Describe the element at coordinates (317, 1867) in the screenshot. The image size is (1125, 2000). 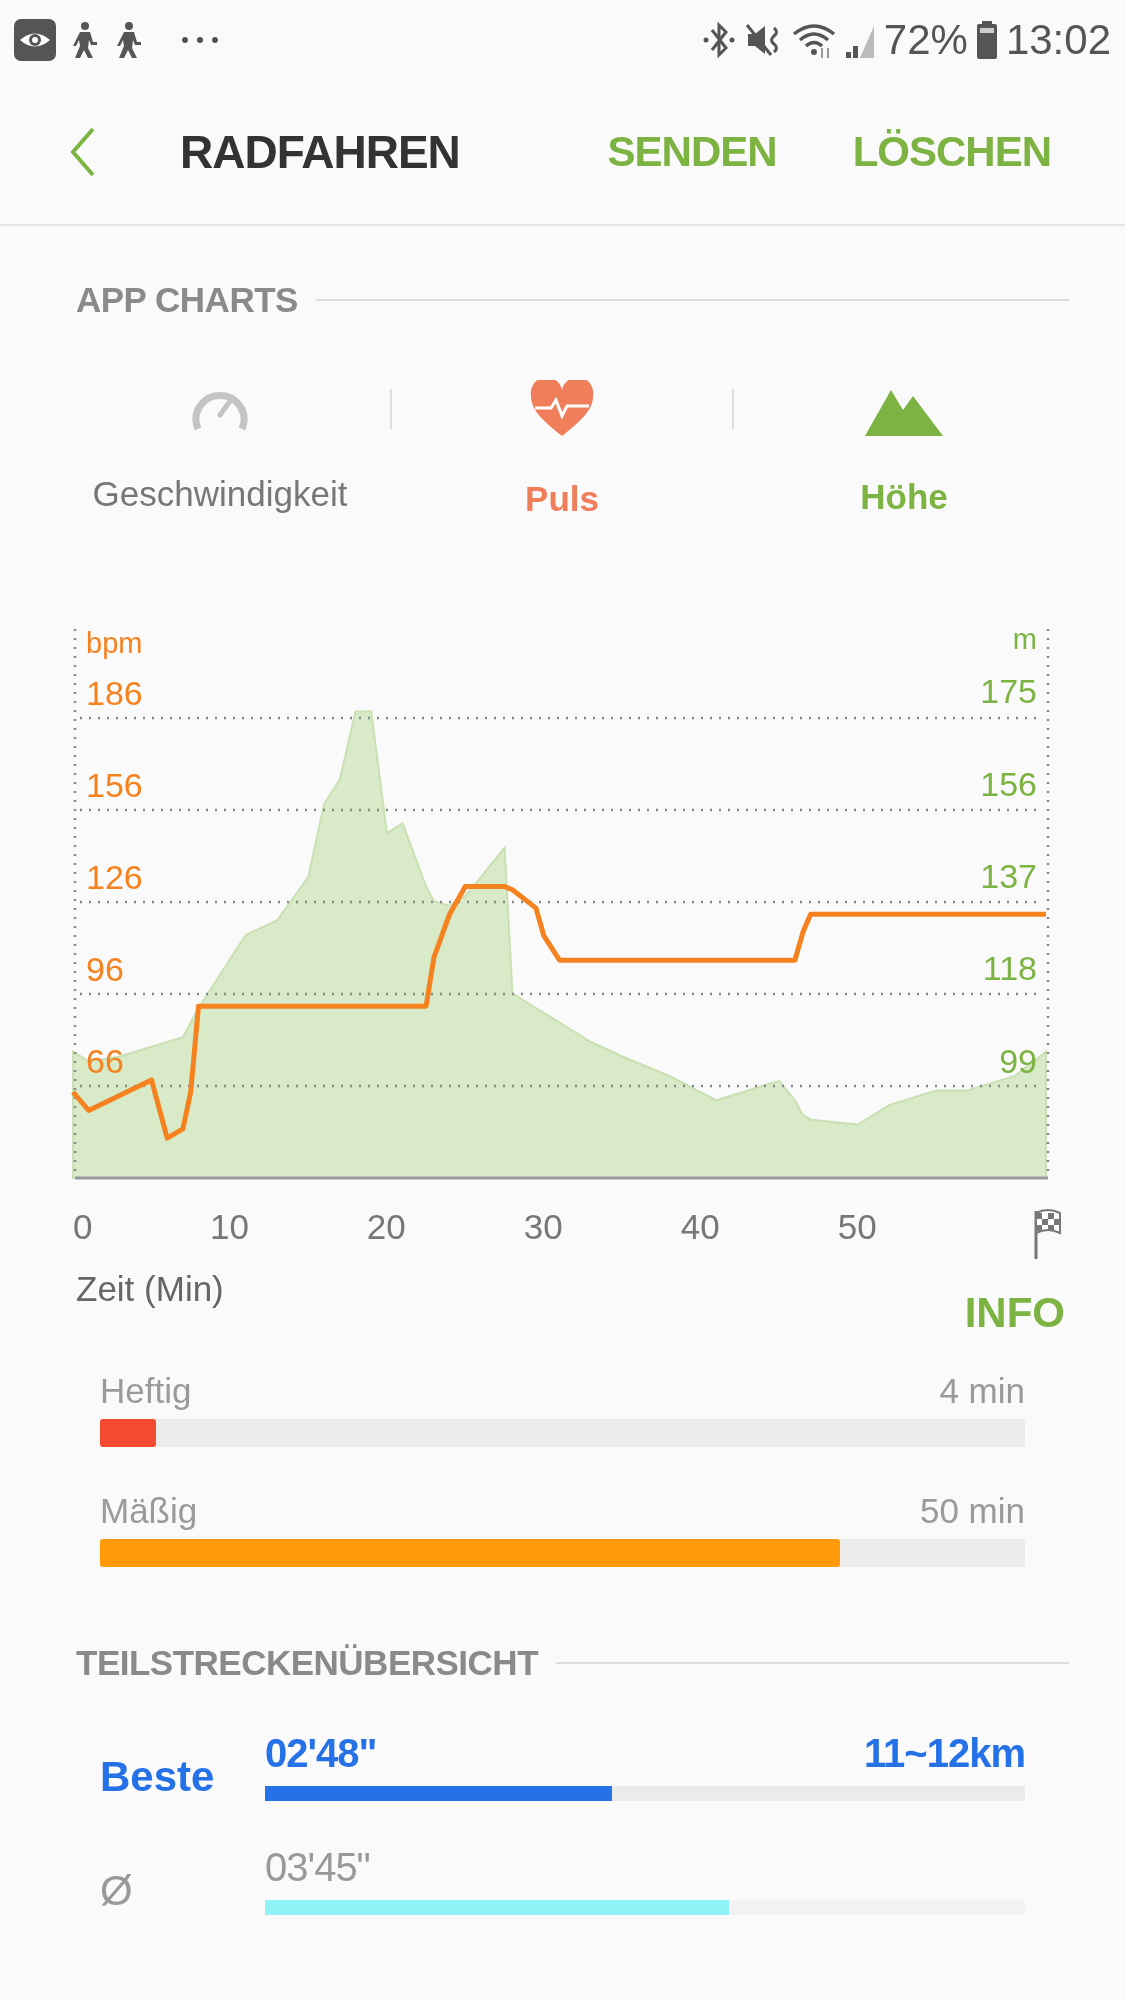
I see `split-time: 03'45"` at that location.